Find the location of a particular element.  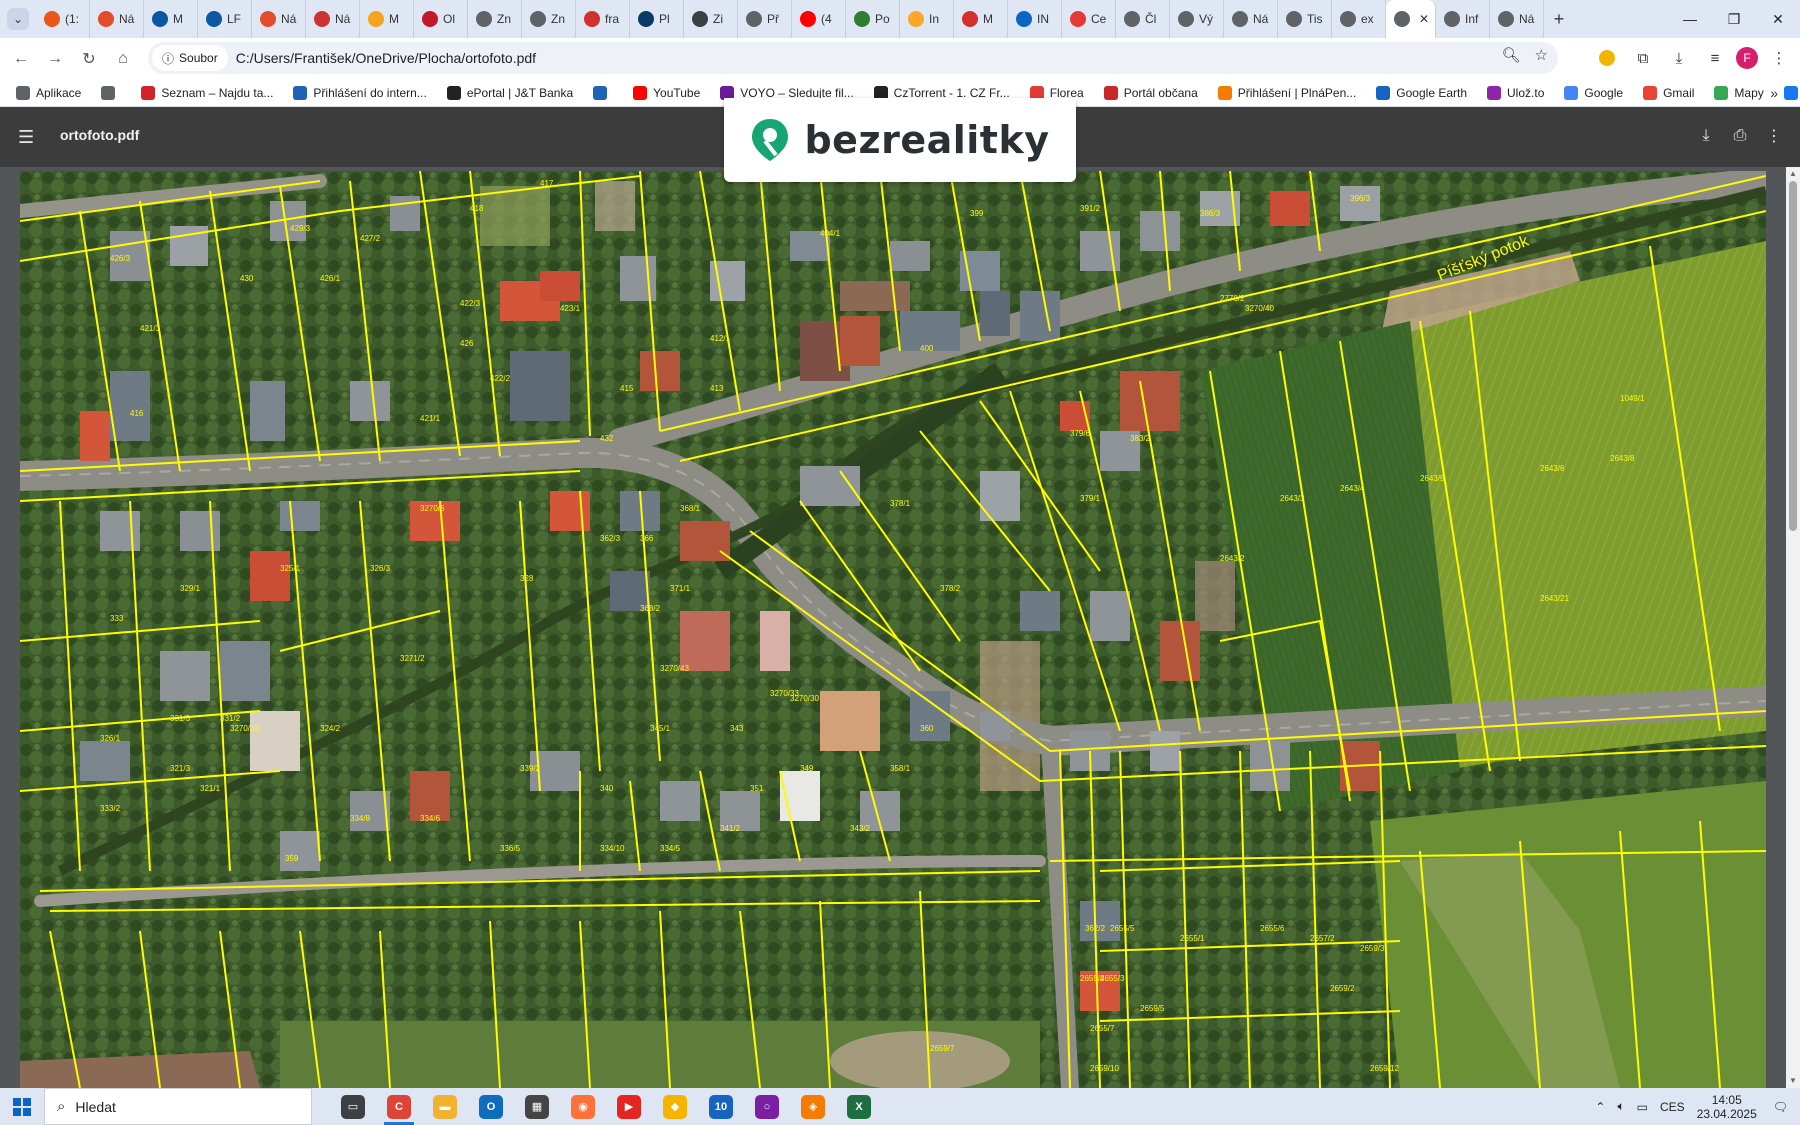

bookmark-item: Gmail is located at coordinates (1668, 93).